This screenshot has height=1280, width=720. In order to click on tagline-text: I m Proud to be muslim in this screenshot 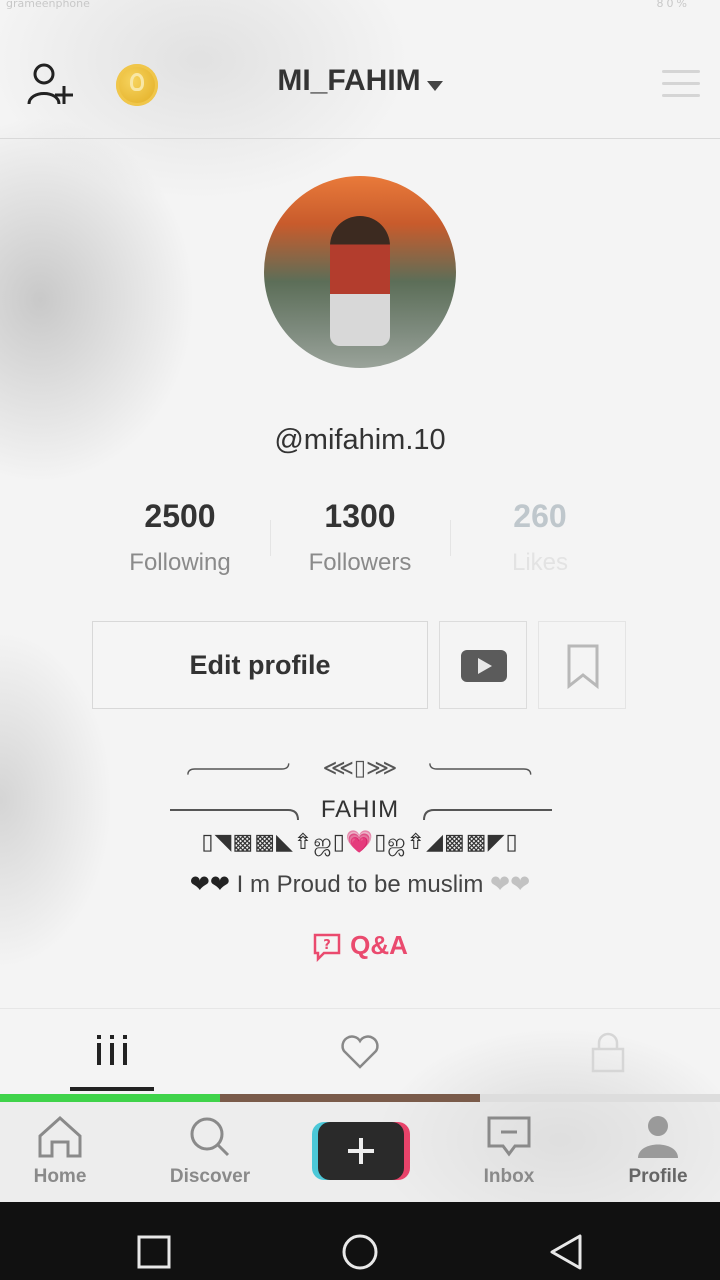, I will do `click(360, 884)`.